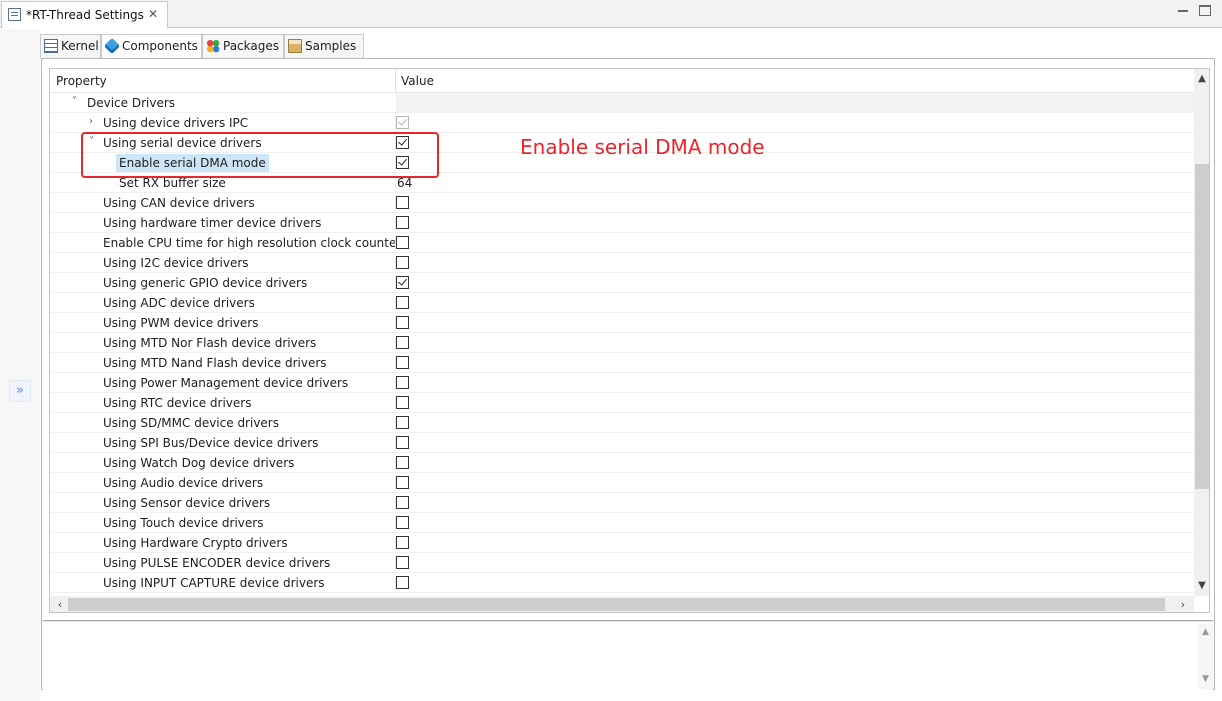 Image resolution: width=1222 pixels, height=701 pixels. I want to click on tab-kernel: Kernel, so click(70, 46).